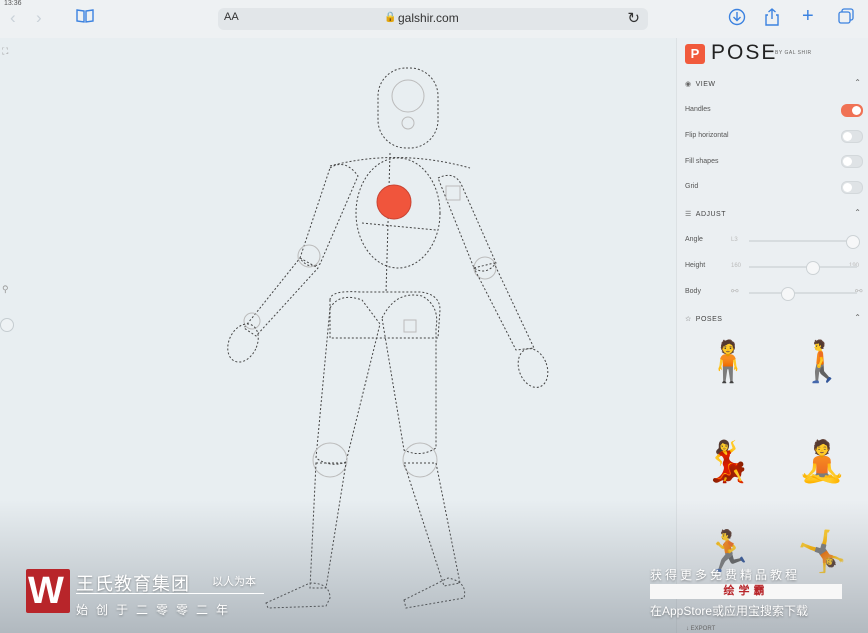  Describe the element at coordinates (705, 84) in the screenshot. I see `view-label: VIEW` at that location.